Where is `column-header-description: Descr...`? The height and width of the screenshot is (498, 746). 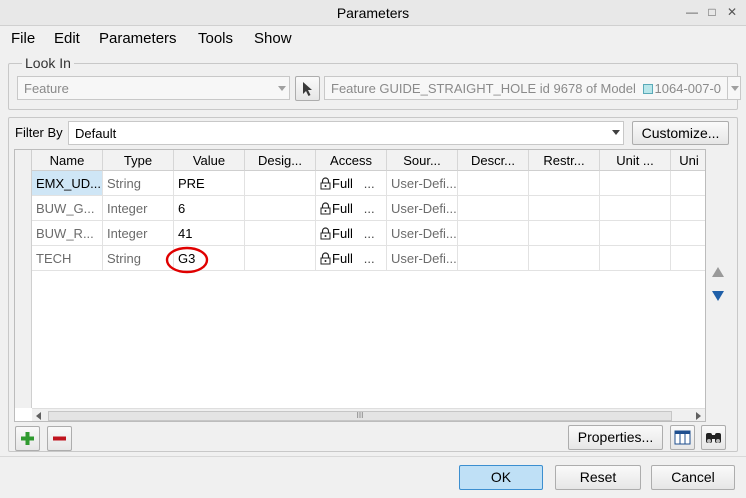
column-header-description: Descr... is located at coordinates (493, 160).